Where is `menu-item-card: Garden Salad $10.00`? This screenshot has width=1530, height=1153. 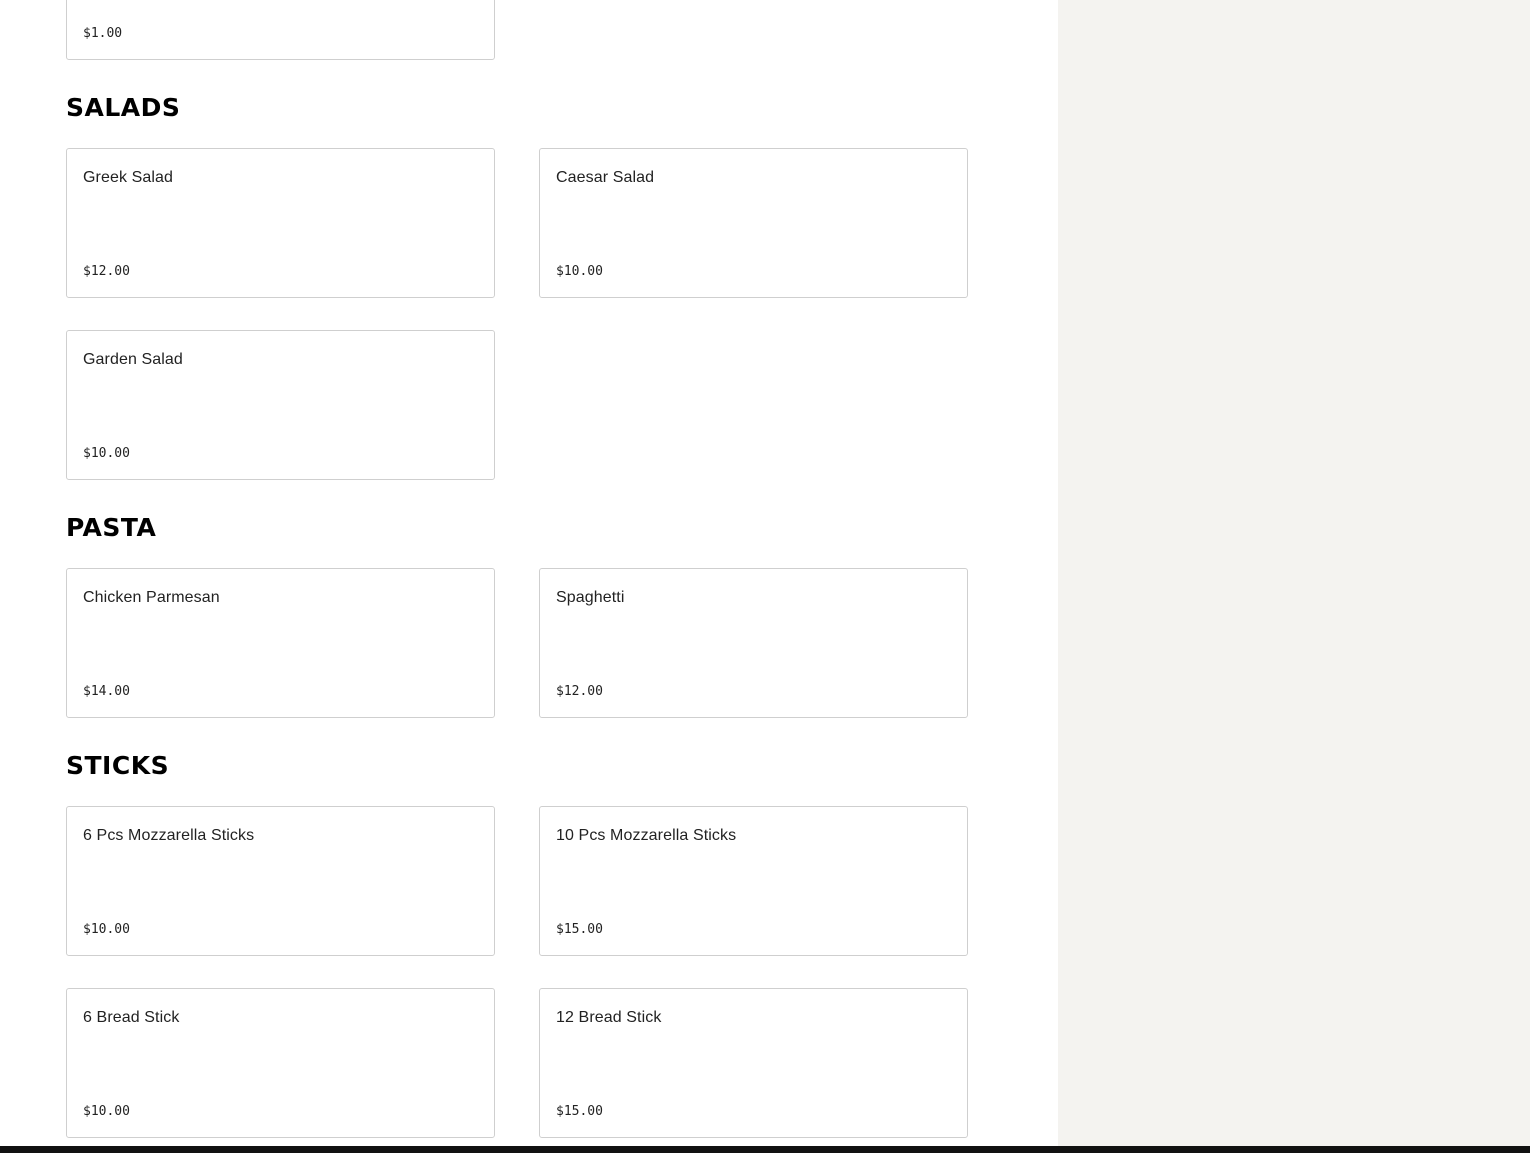
menu-item-card: Garden Salad $10.00 is located at coordinates (280, 405).